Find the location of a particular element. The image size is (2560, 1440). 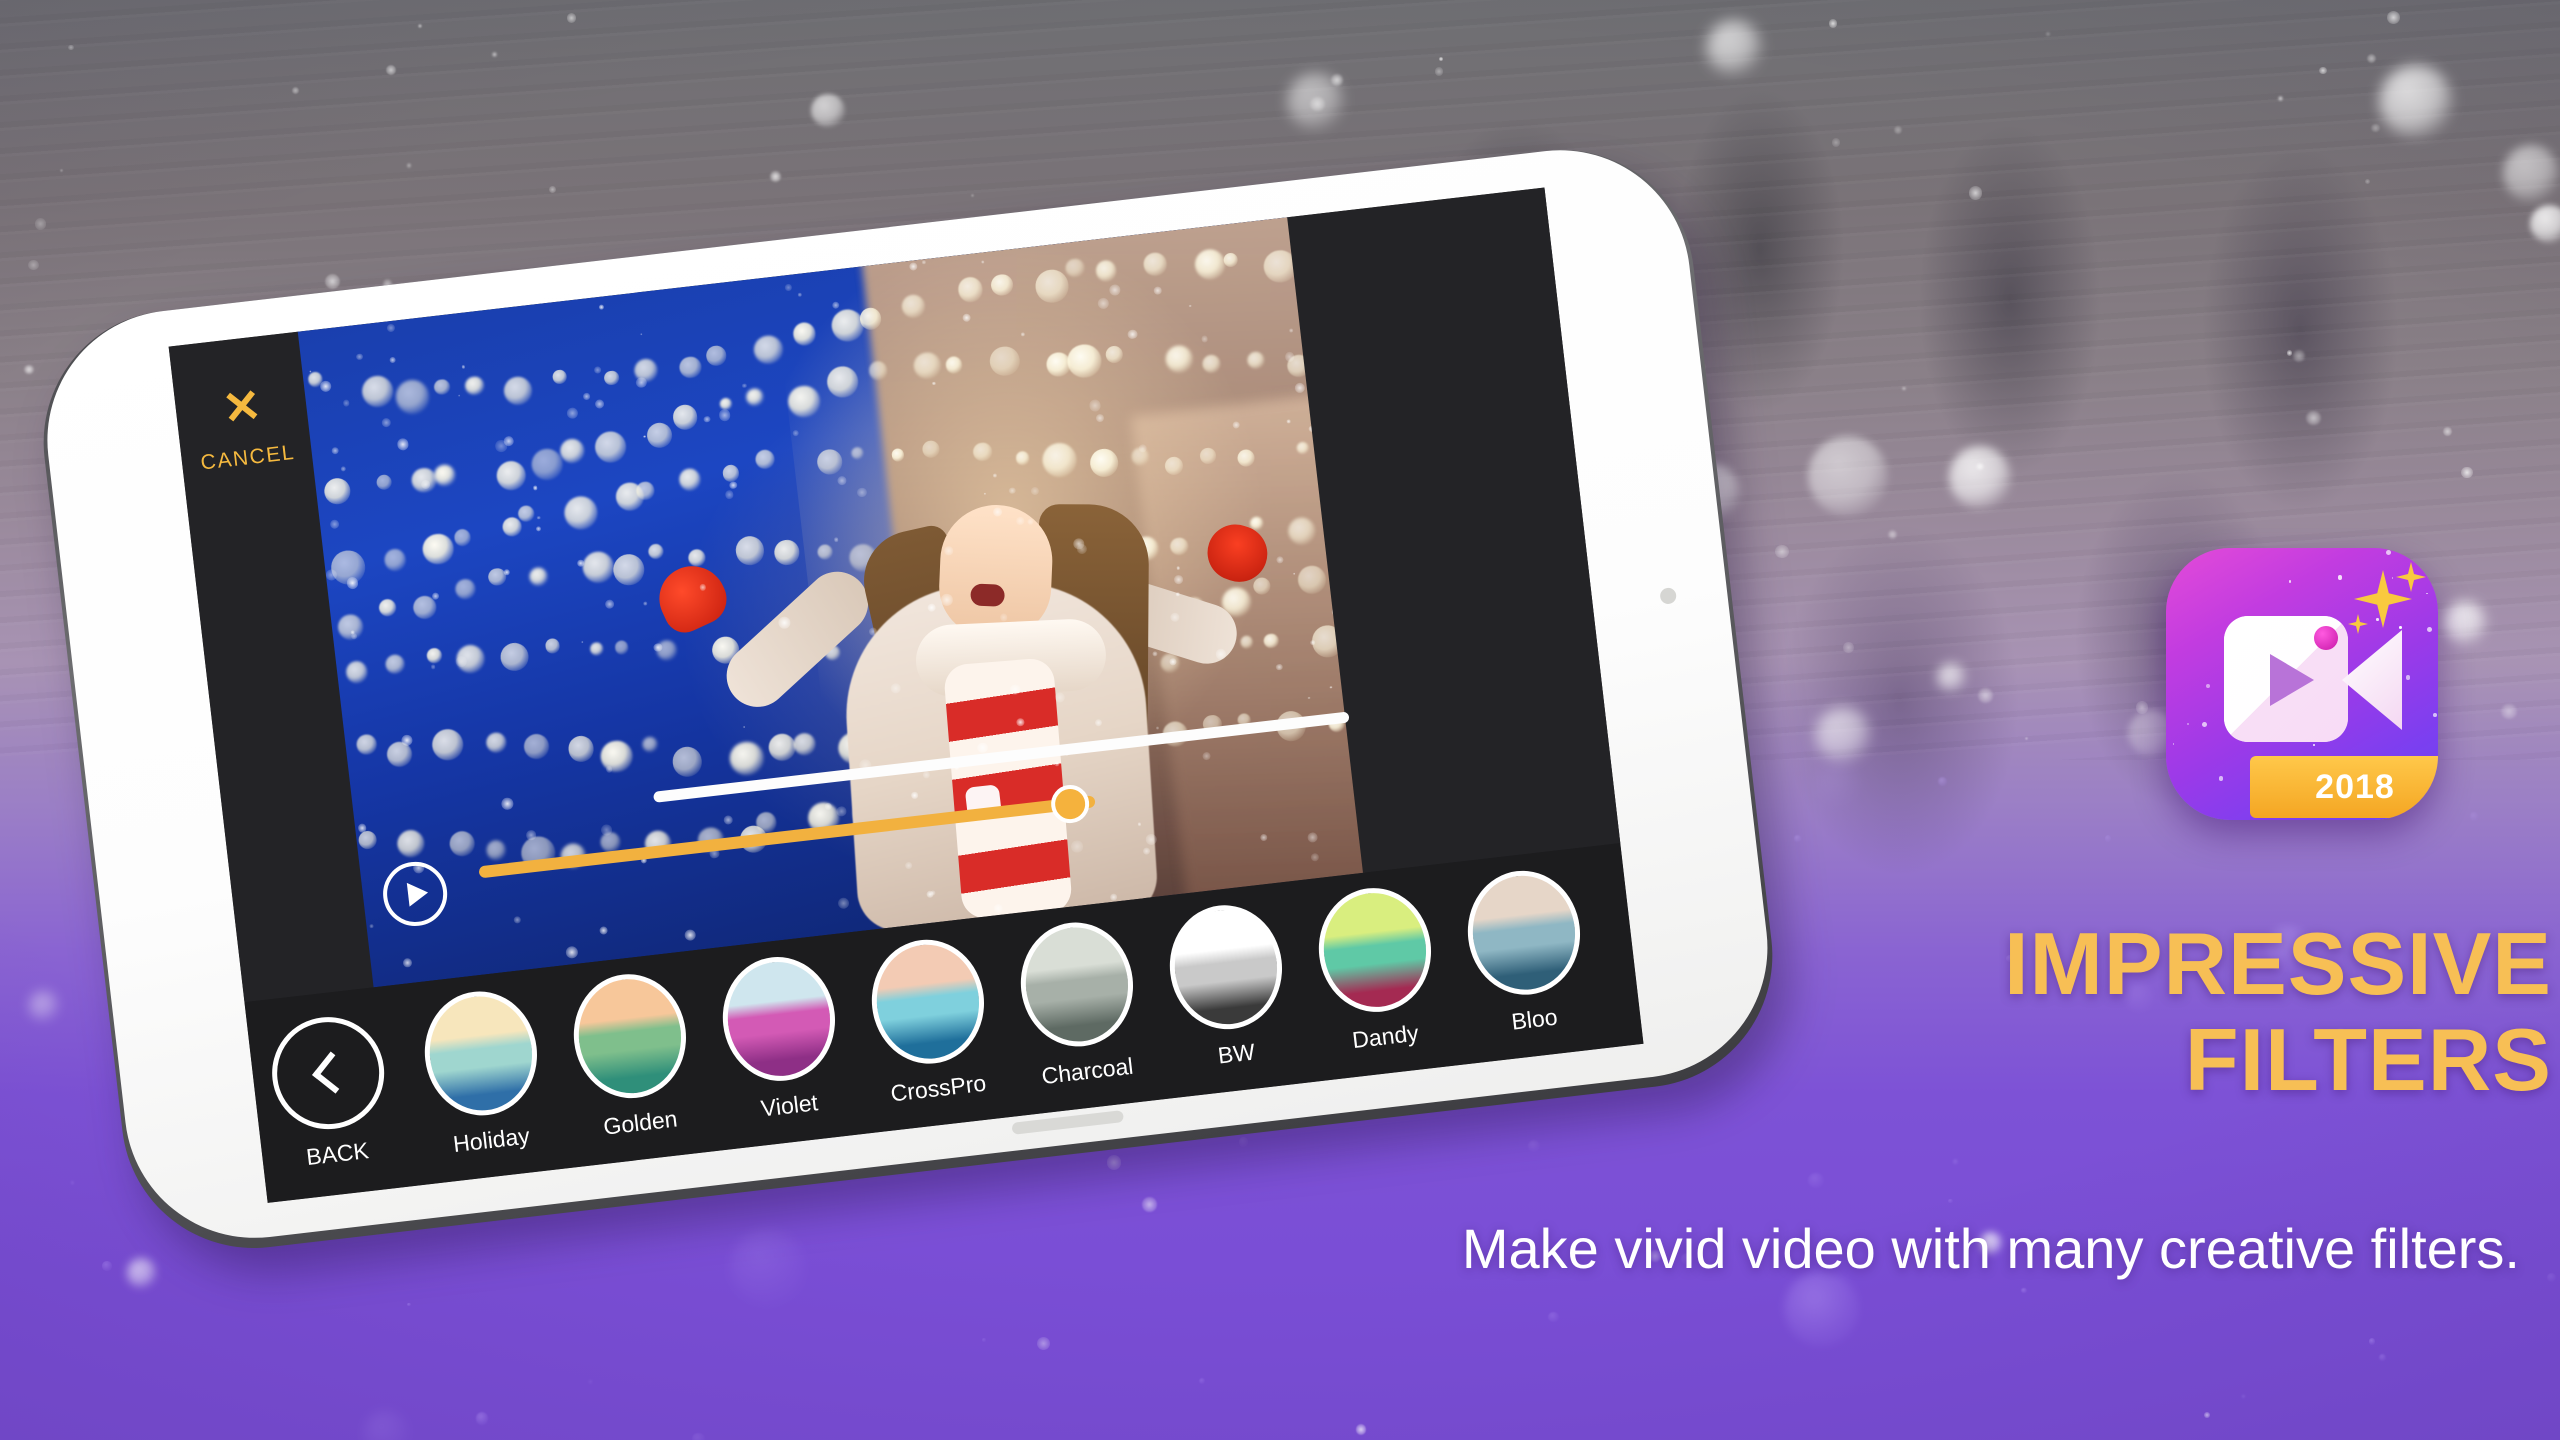

back-button: BACK is located at coordinates (329, 1088).